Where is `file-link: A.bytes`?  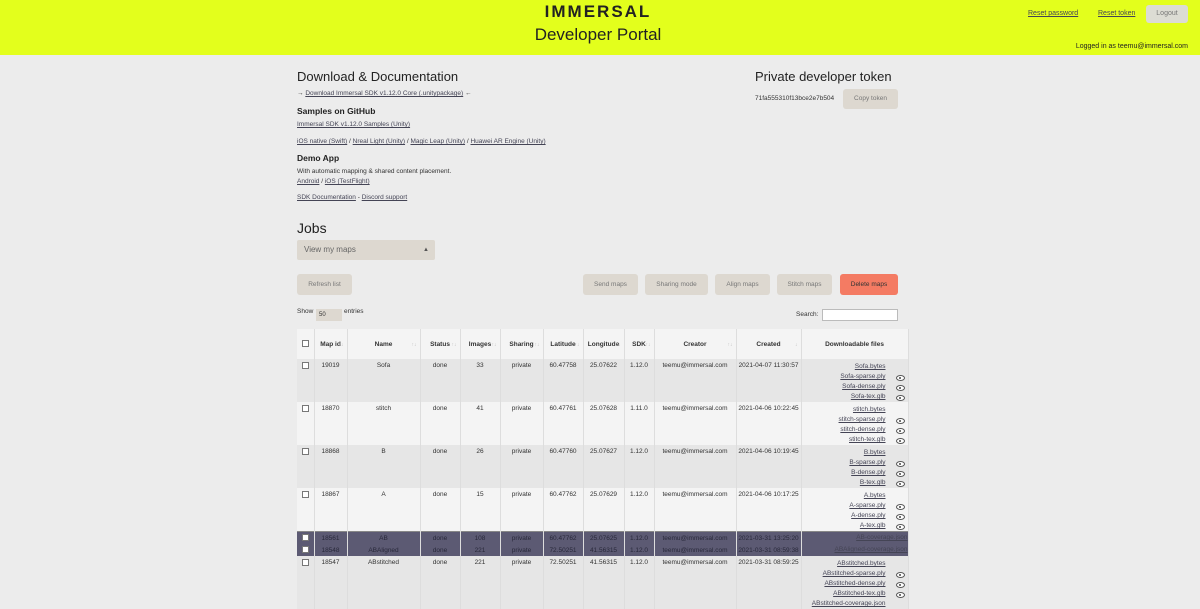
file-link: A.bytes is located at coordinates (875, 495).